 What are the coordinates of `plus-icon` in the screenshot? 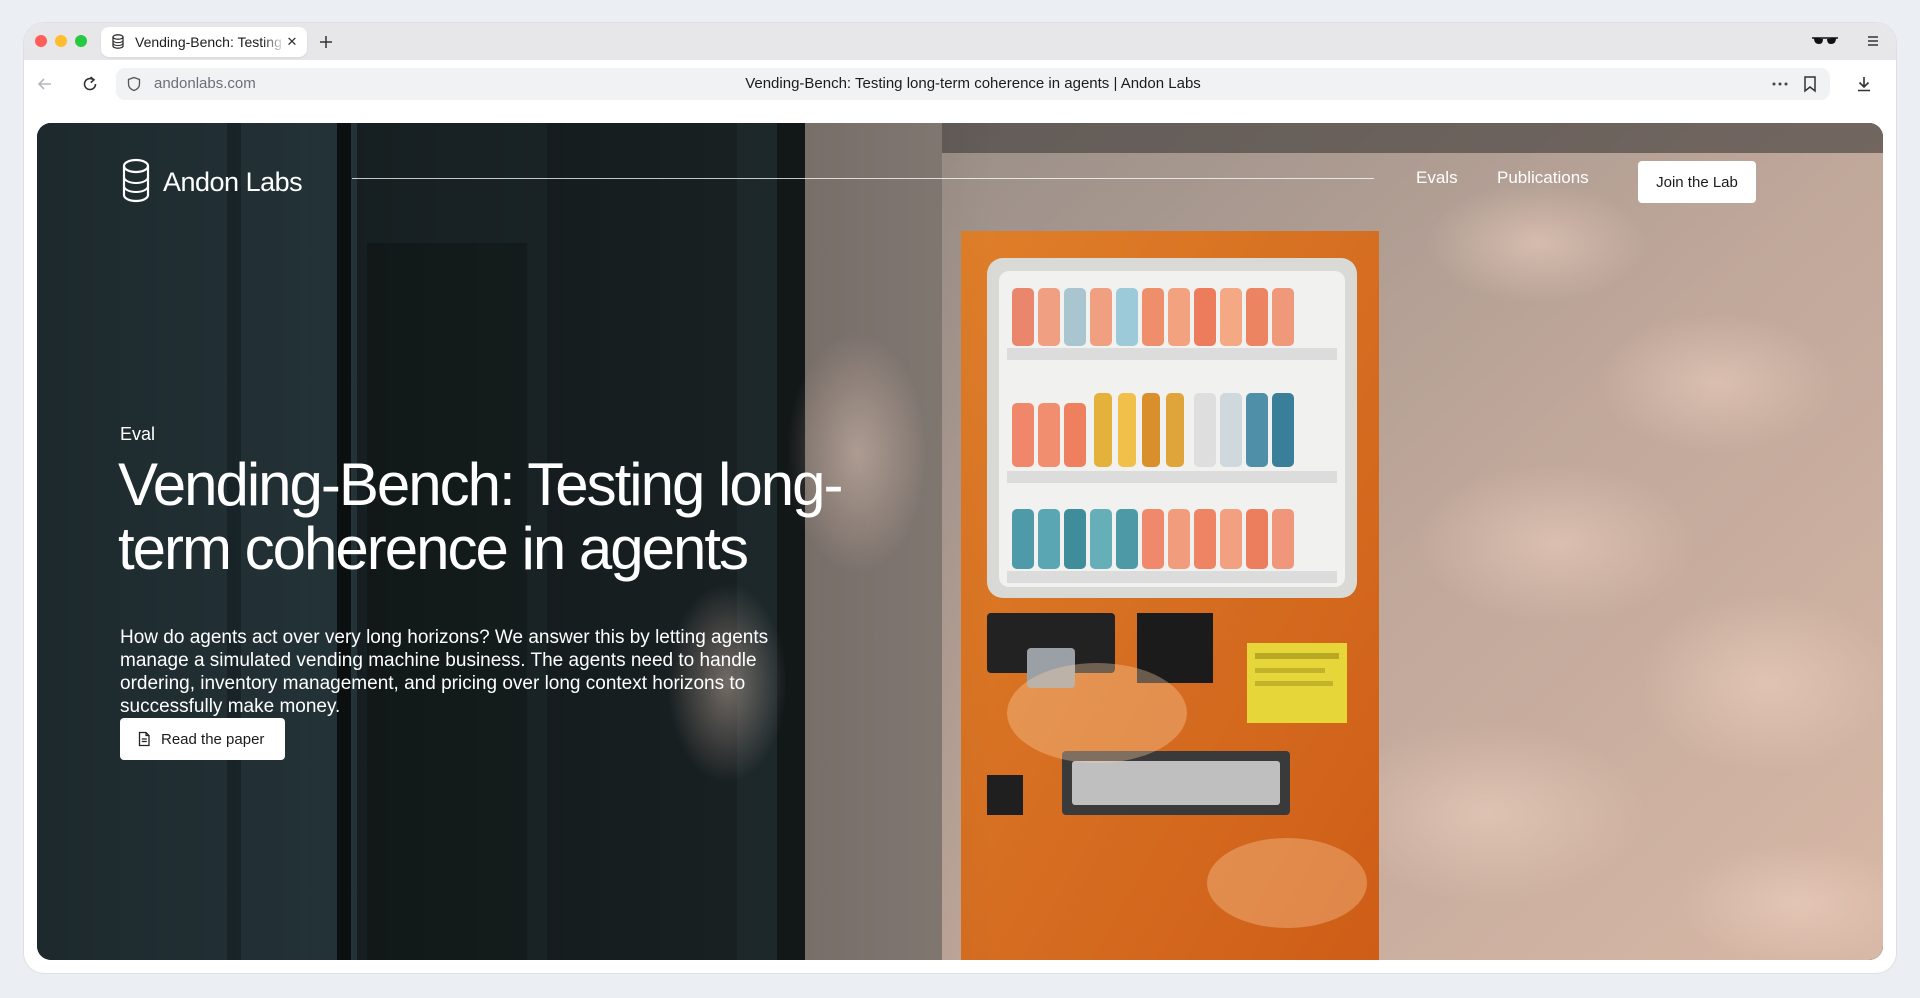 It's located at (326, 42).